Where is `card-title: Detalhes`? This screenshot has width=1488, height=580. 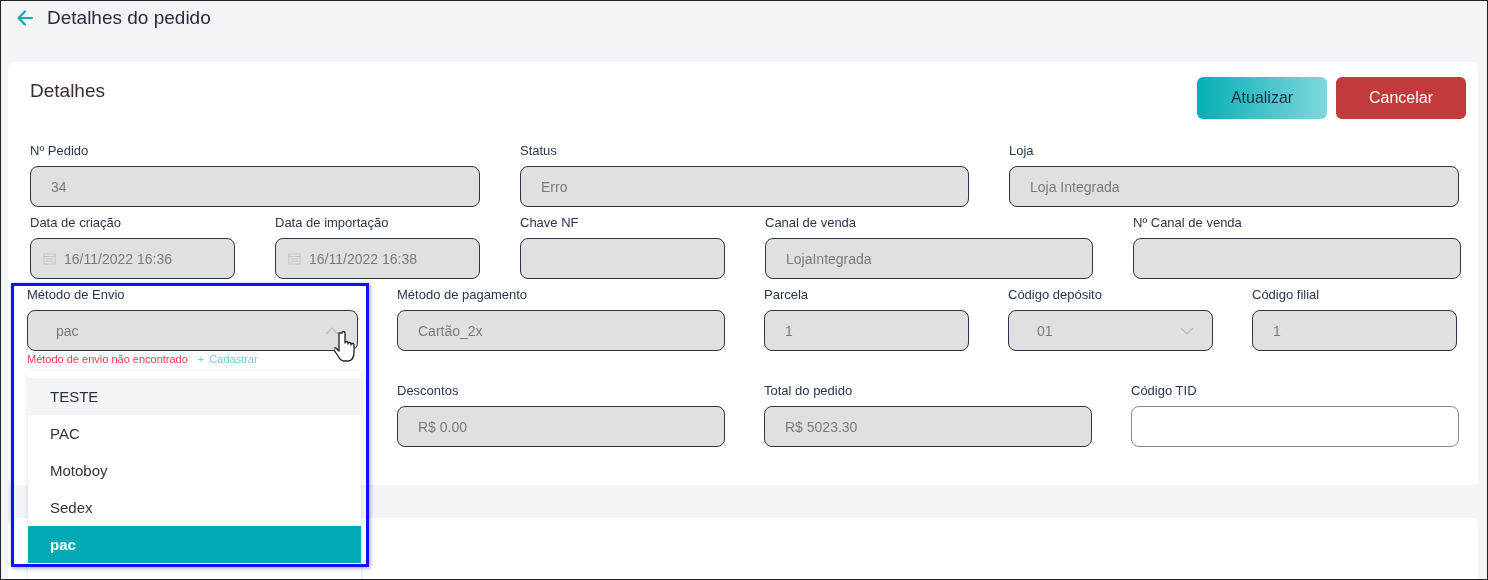
card-title: Detalhes is located at coordinates (67, 91).